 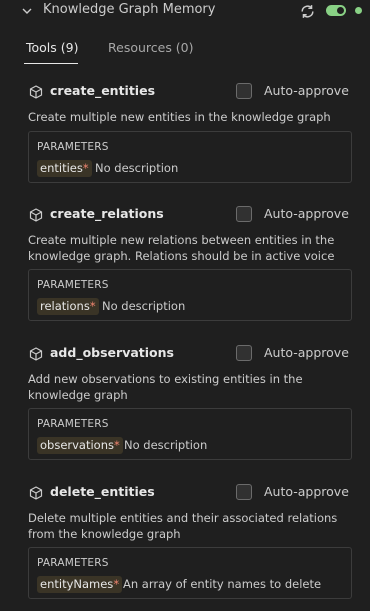 I want to click on active-tab-underline, so click(x=51, y=63).